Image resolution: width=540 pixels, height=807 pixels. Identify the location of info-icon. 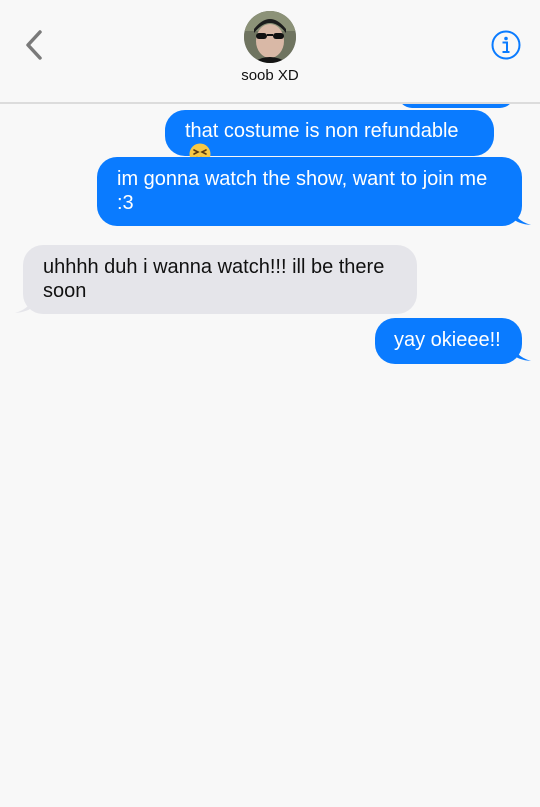
(506, 45).